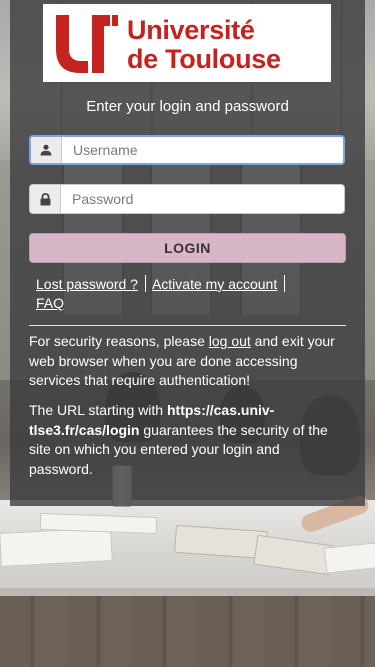  What do you see at coordinates (45, 199) in the screenshot?
I see `lock-icon` at bounding box center [45, 199].